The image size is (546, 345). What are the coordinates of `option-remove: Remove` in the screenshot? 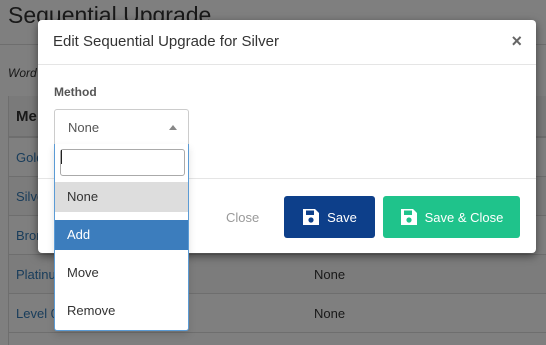 It's located at (121, 311).